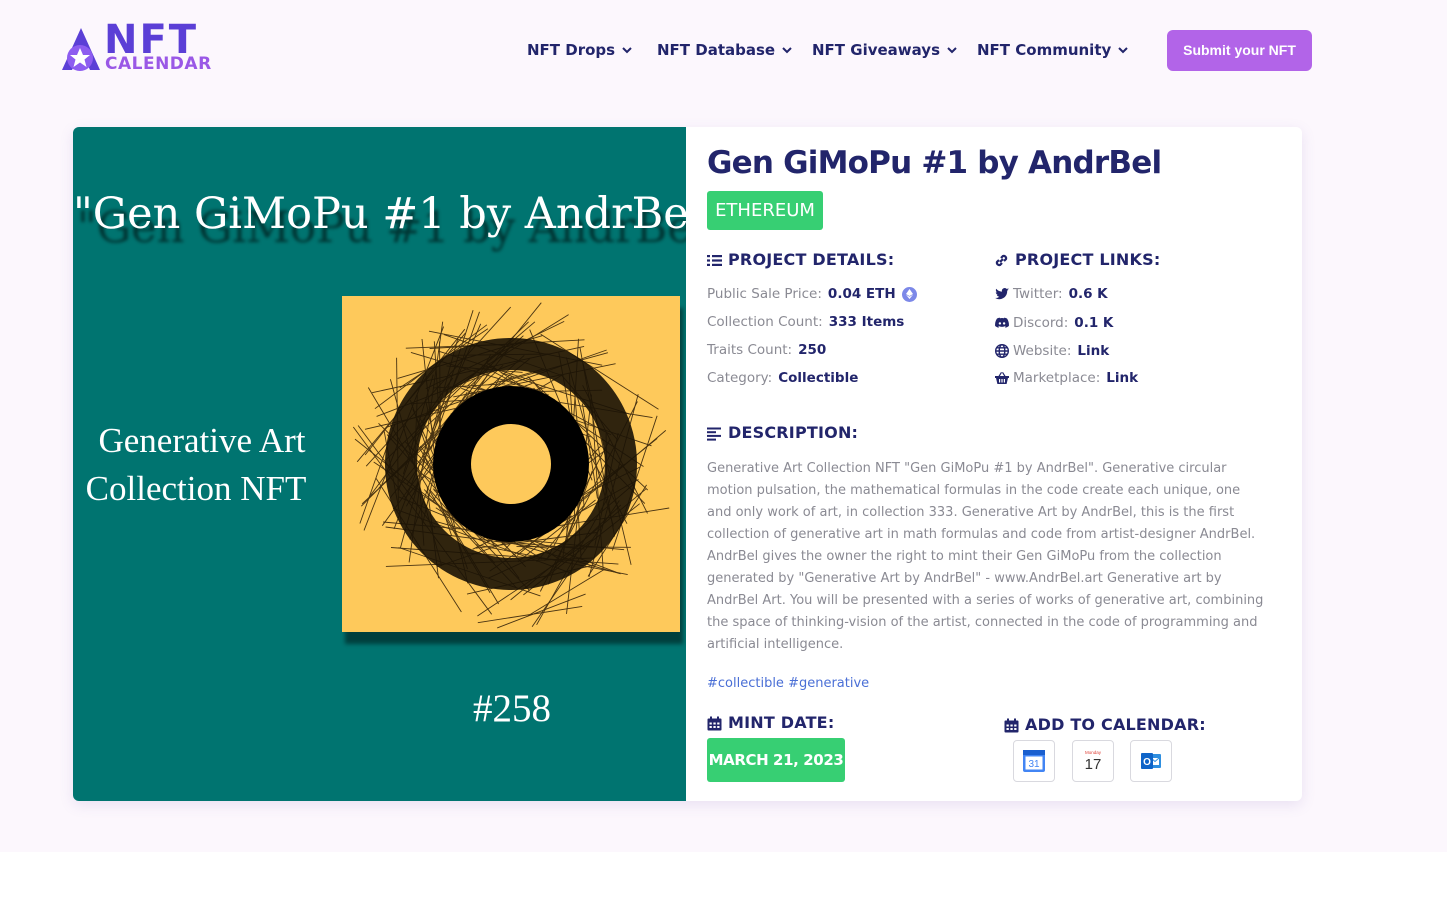 This screenshot has width=1447, height=917. I want to click on tag-generative: #generative, so click(828, 683).